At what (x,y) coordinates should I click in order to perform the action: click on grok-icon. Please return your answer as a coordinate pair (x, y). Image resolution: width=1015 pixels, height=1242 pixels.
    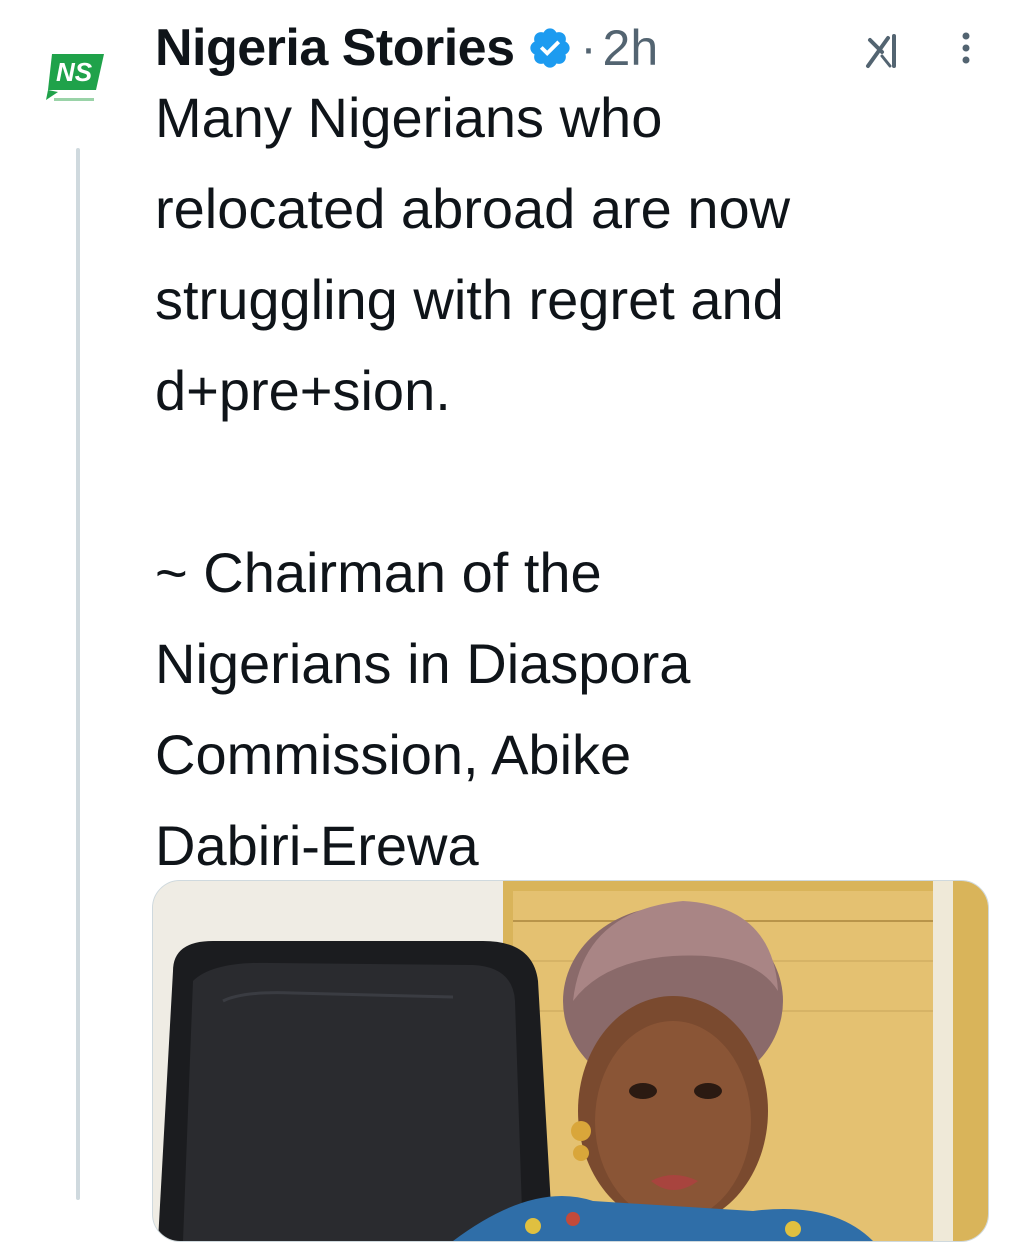
    Looking at the image, I should click on (884, 50).